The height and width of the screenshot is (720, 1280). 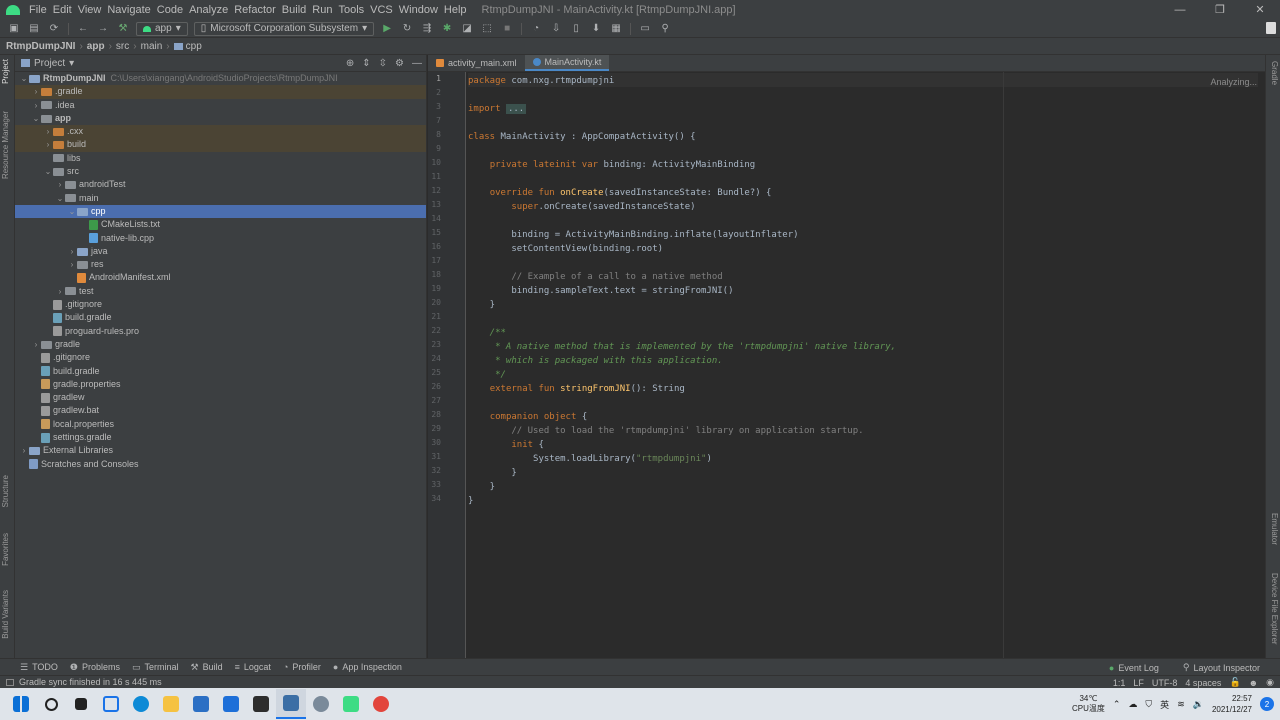 I want to click on attach-debugger-icon: ⬚, so click(x=487, y=29).